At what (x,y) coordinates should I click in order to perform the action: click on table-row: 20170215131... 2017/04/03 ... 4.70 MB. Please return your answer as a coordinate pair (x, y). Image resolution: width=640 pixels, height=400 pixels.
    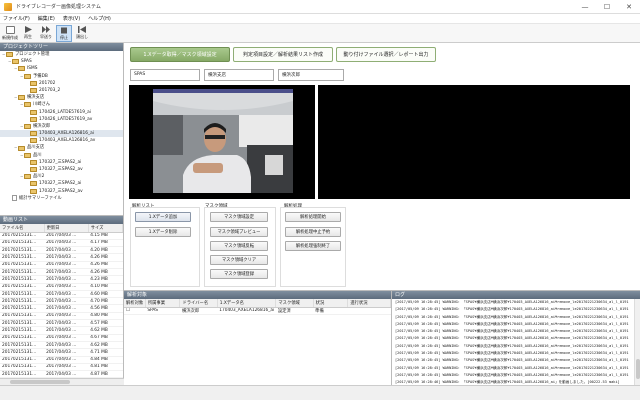
    Looking at the image, I should click on (61, 301).